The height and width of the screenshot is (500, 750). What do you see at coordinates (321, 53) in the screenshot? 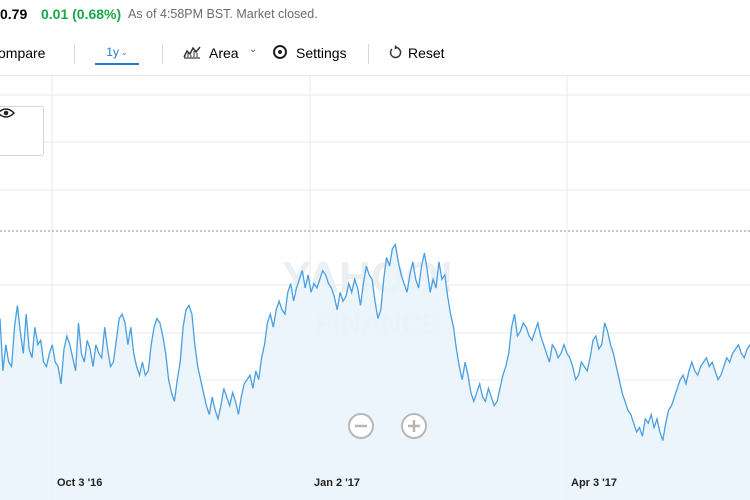
I see `settings-label: Settings` at bounding box center [321, 53].